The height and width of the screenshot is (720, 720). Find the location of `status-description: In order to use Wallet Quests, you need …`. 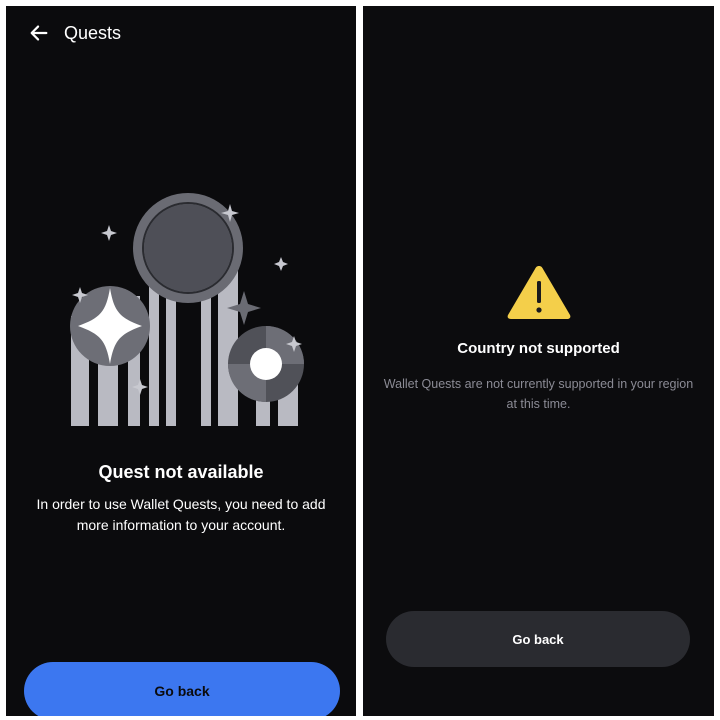

status-description: In order to use Wallet Quests, you need … is located at coordinates (181, 514).